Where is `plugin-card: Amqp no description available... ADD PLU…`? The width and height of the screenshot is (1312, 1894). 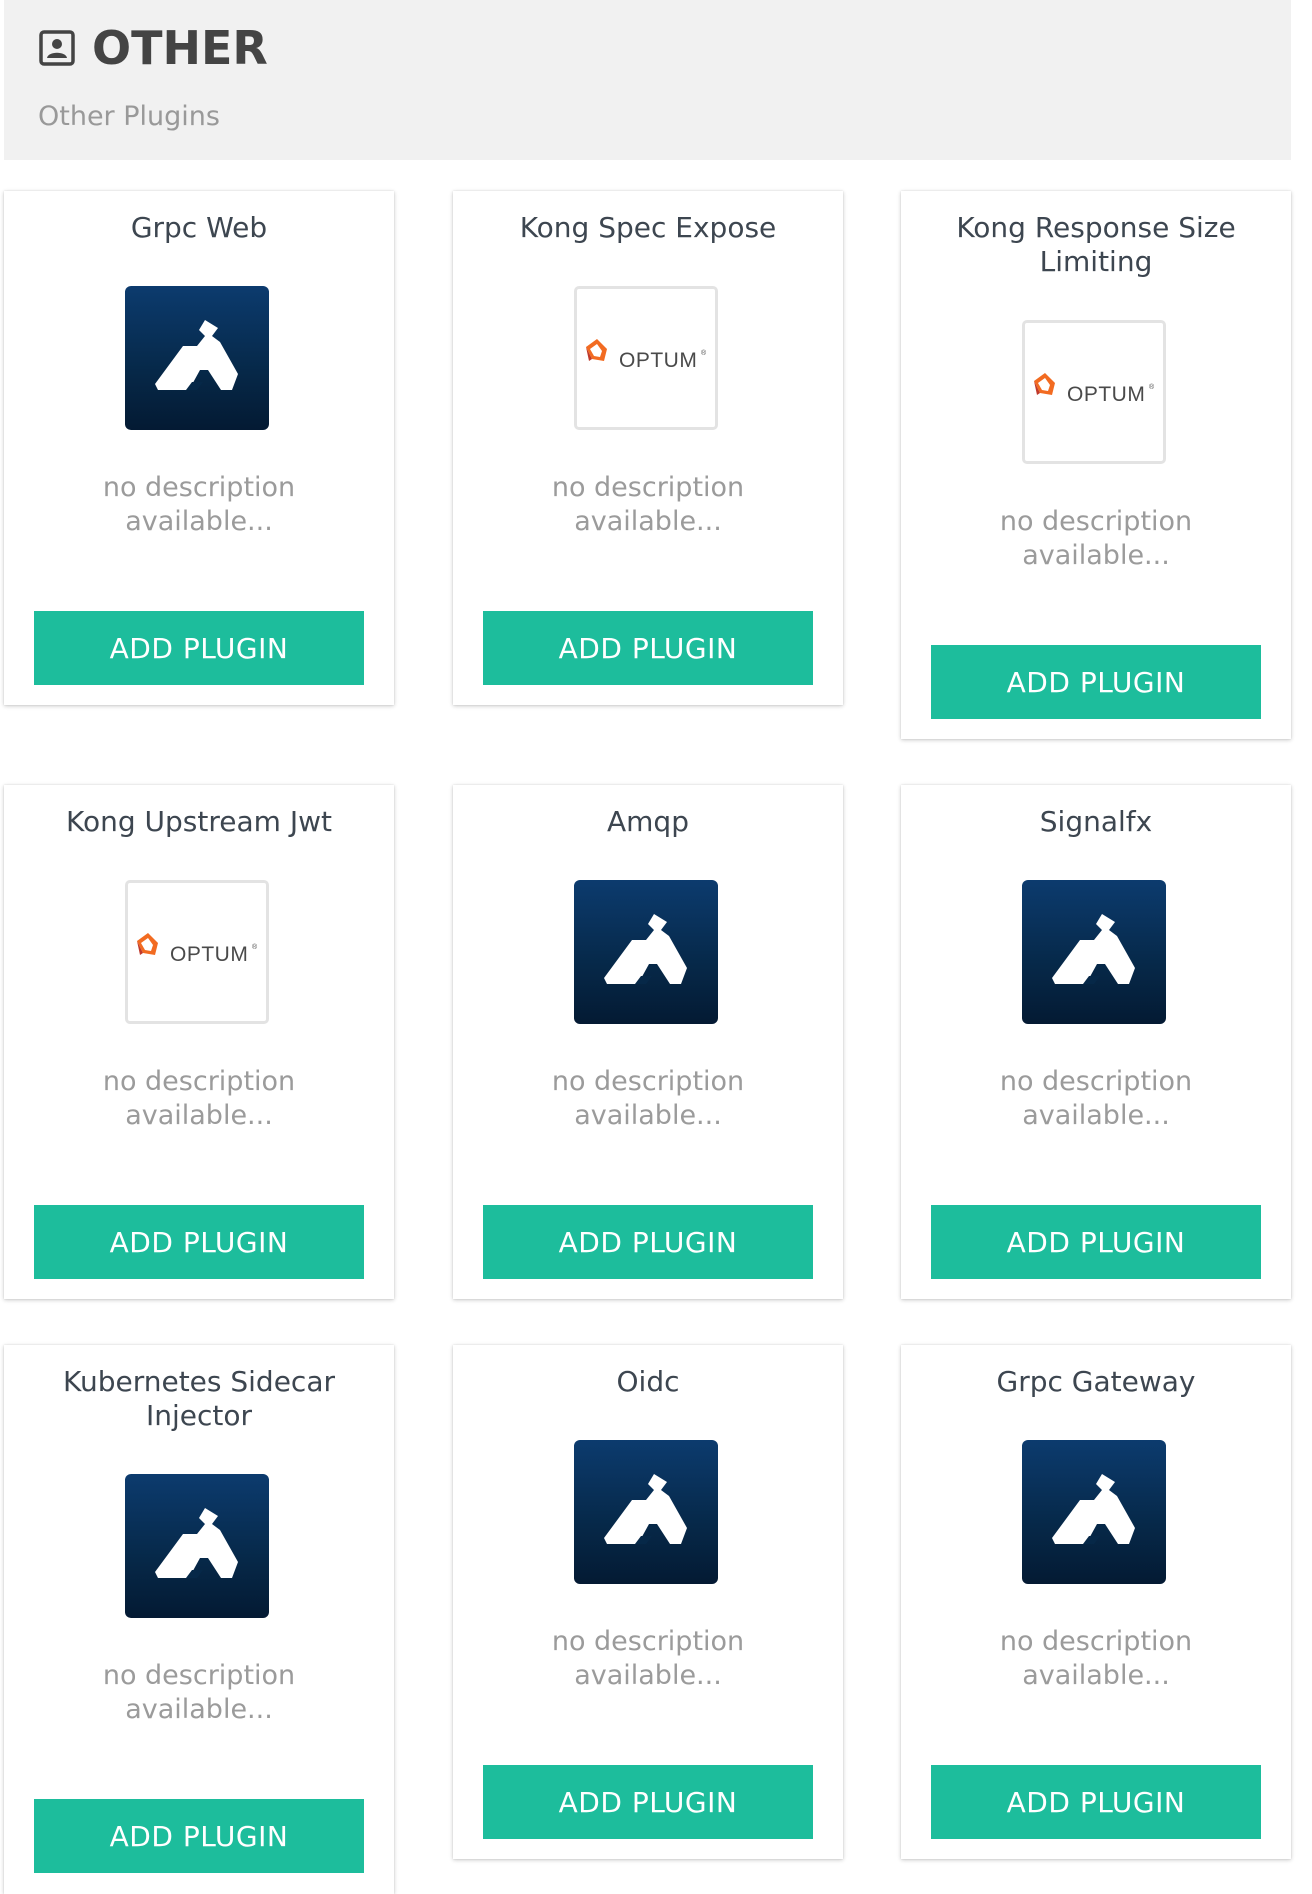
plugin-card: Amqp no description available... ADD PLU… is located at coordinates (648, 1042).